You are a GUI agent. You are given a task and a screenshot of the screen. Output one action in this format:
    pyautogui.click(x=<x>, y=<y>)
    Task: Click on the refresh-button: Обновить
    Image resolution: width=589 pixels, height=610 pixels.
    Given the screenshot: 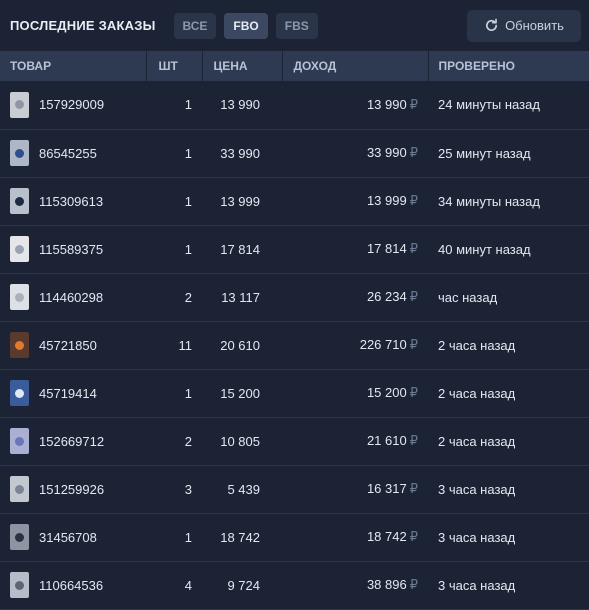 What is the action you would take?
    pyautogui.click(x=524, y=25)
    